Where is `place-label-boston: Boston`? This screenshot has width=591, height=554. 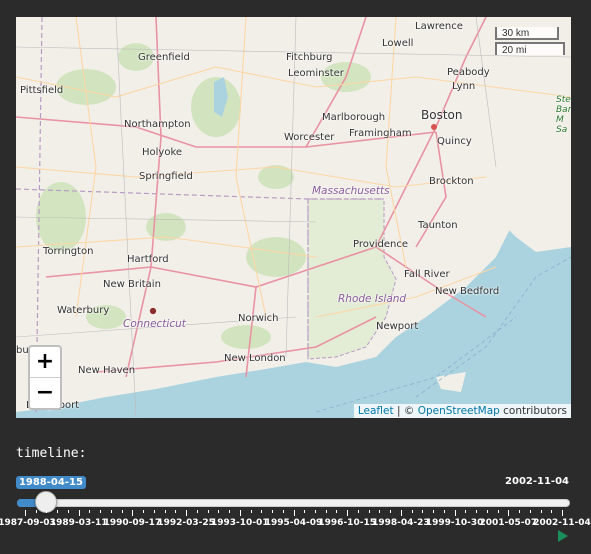 place-label-boston: Boston is located at coordinates (442, 115).